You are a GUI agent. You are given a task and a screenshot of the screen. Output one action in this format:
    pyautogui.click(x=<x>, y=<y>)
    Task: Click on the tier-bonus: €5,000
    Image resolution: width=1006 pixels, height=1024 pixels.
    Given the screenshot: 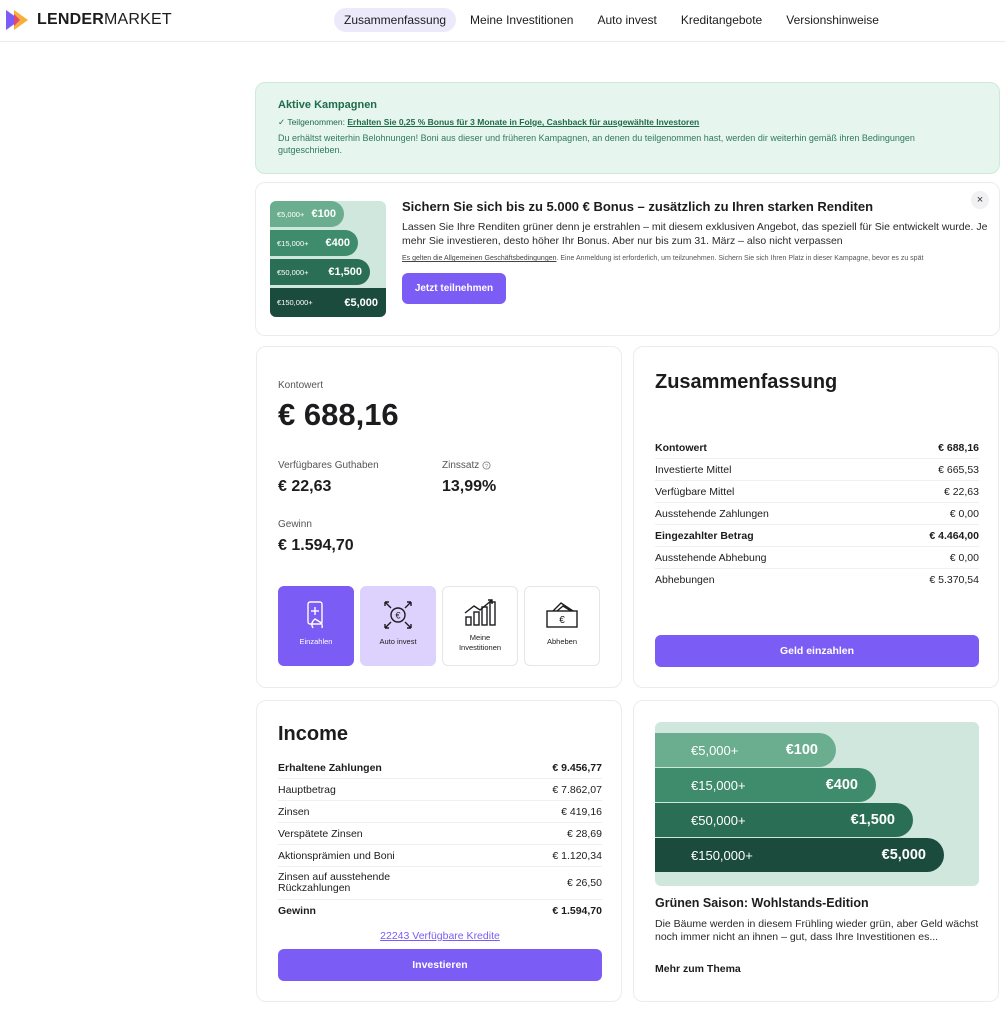 What is the action you would take?
    pyautogui.click(x=903, y=855)
    